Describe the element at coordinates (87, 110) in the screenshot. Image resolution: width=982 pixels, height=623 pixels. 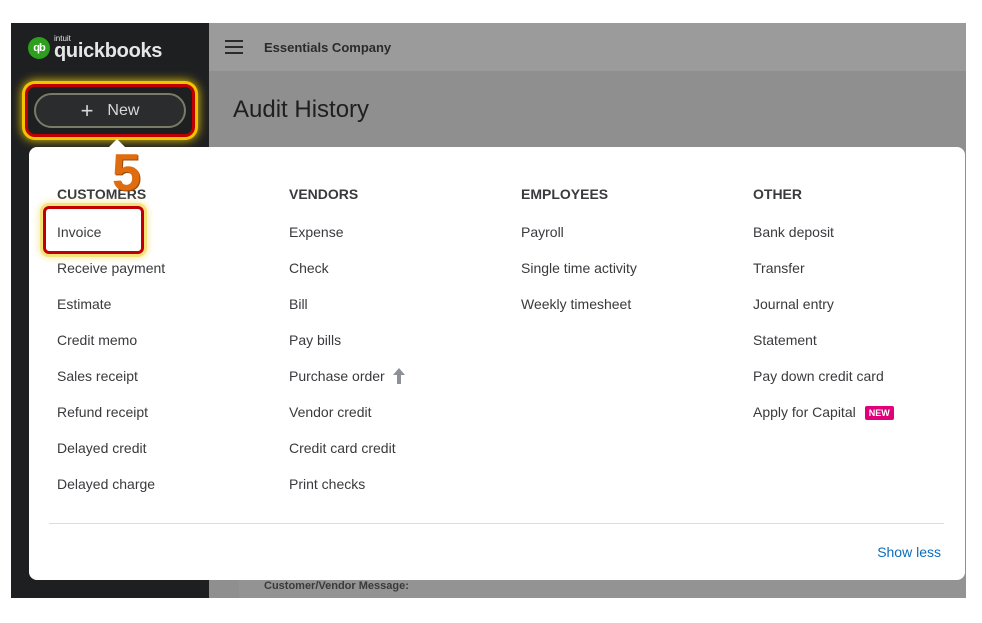
I see `plus-icon: +` at that location.